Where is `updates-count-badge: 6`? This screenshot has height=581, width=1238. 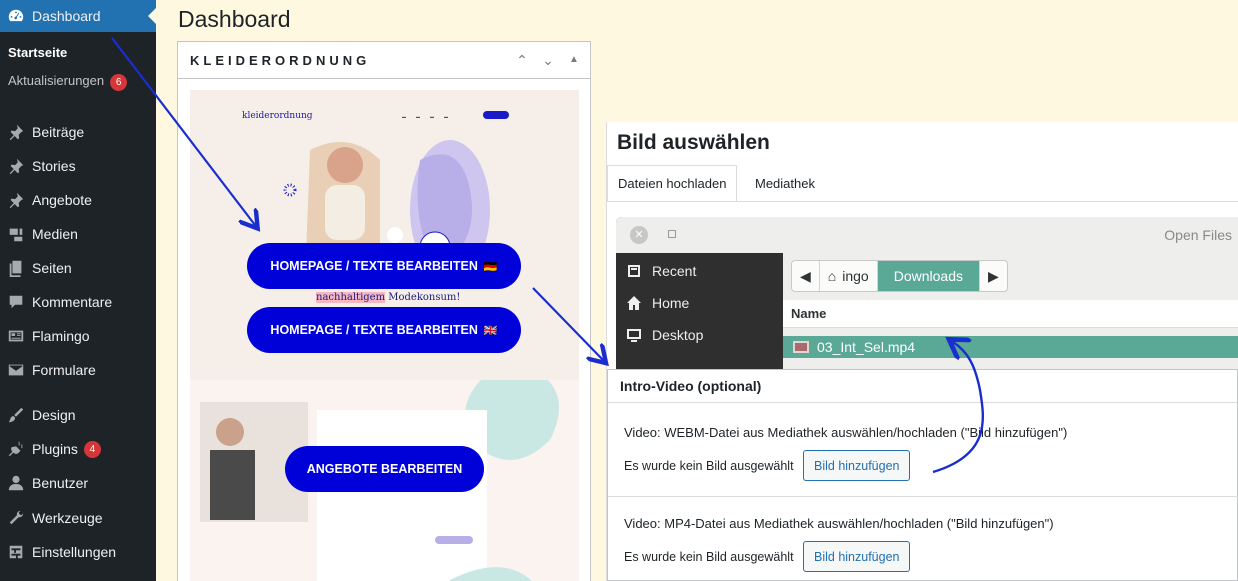
updates-count-badge: 6 is located at coordinates (119, 82).